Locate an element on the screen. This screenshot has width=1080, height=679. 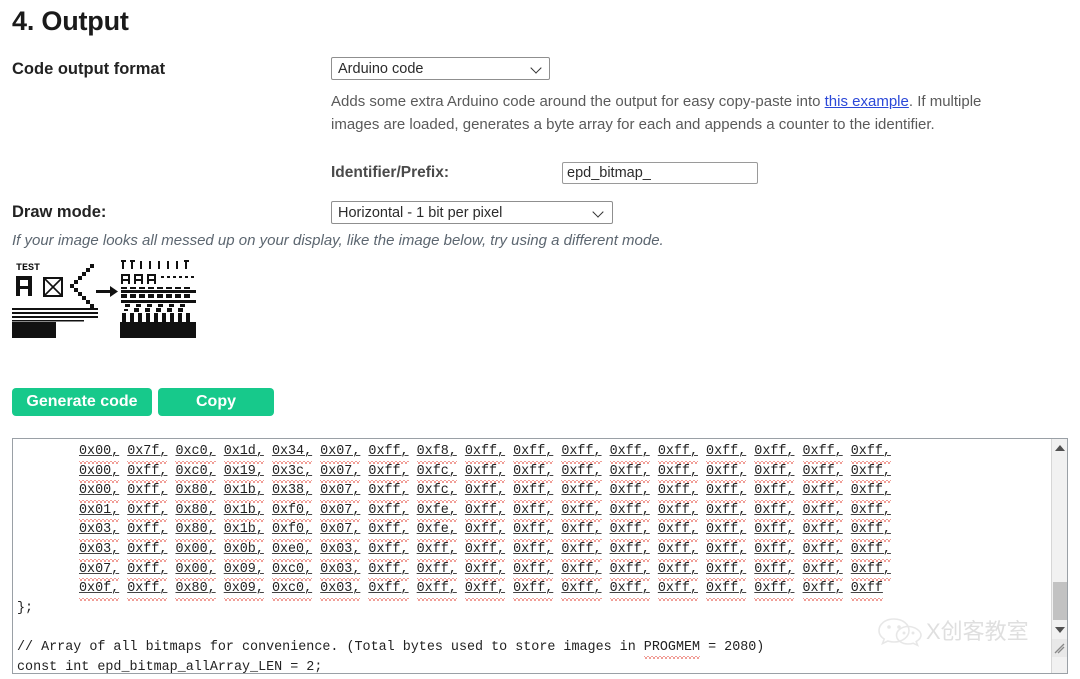
code-output-scrollbar is located at coordinates (1059, 556).